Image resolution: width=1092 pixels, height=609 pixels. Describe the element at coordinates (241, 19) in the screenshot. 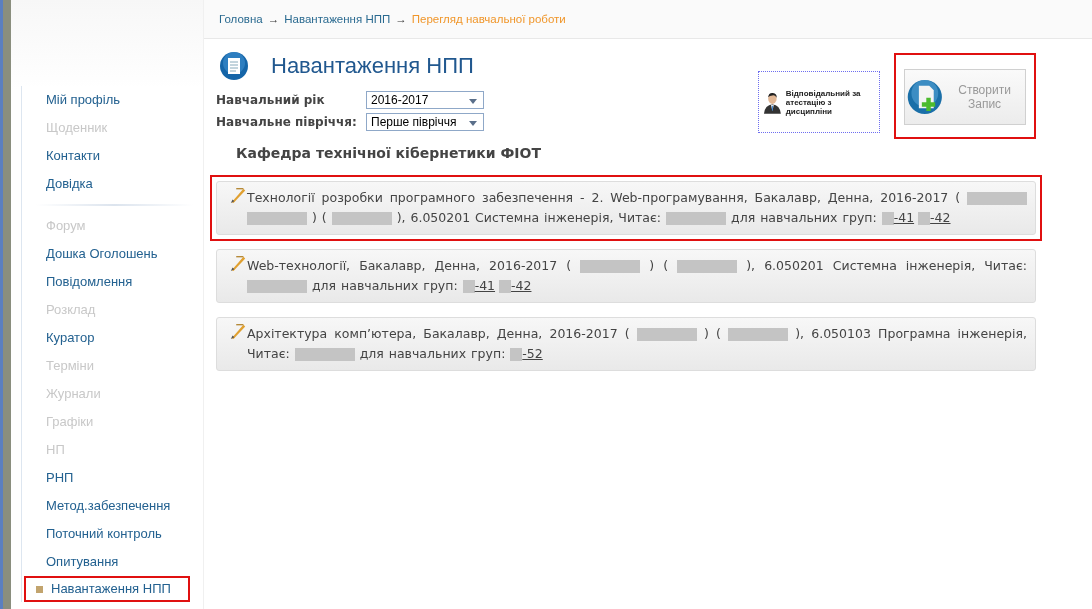

I see `breadcrumb-link: Головна` at that location.